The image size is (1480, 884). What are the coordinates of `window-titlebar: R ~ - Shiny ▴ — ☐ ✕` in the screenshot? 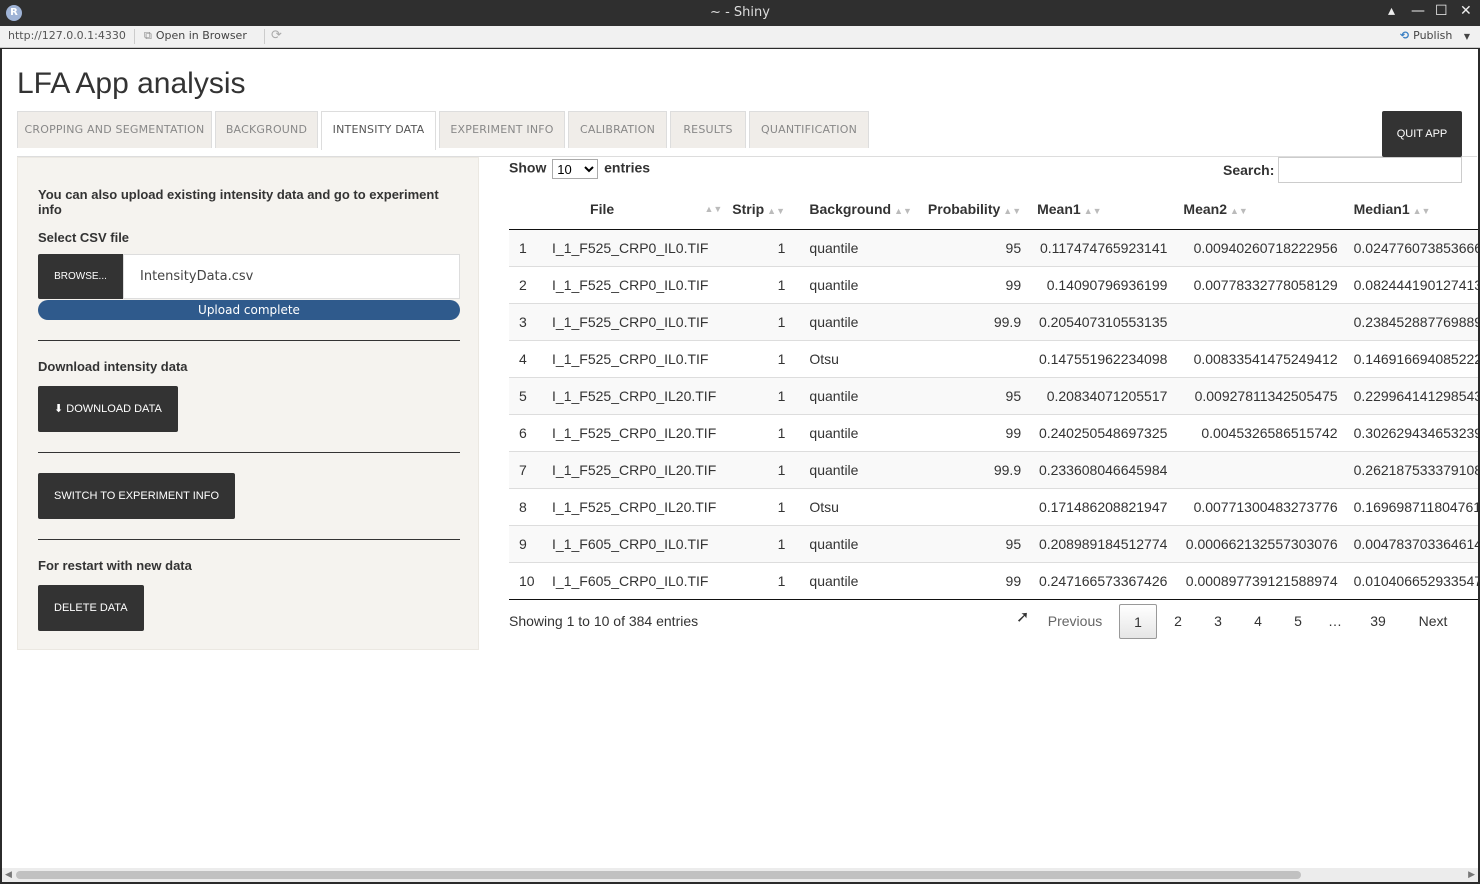 It's located at (740, 13).